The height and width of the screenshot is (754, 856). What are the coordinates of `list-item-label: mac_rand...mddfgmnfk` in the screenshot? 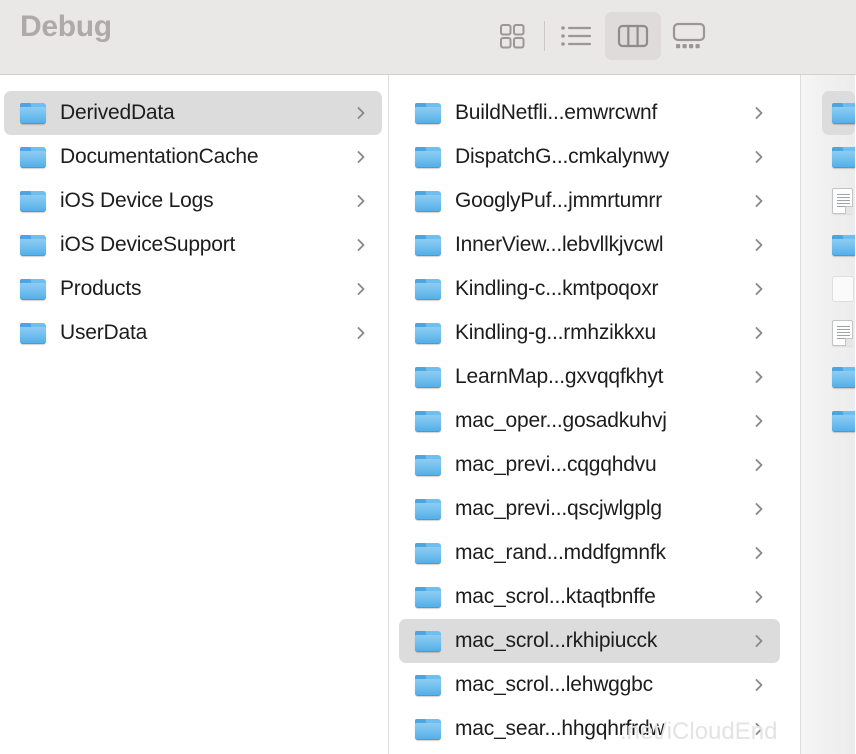 It's located at (560, 552).